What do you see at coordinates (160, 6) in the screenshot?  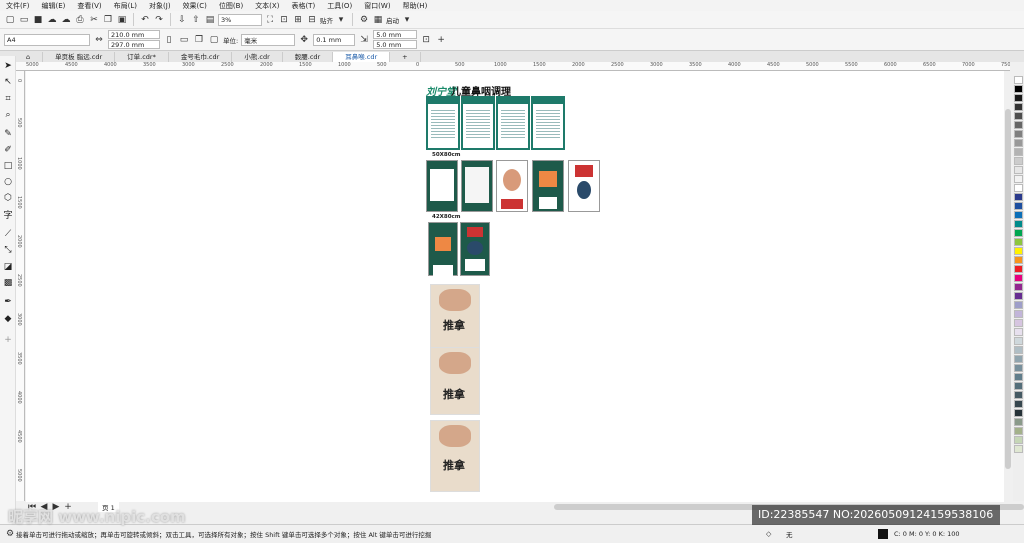 I see `menu-item: 对象(J)` at bounding box center [160, 6].